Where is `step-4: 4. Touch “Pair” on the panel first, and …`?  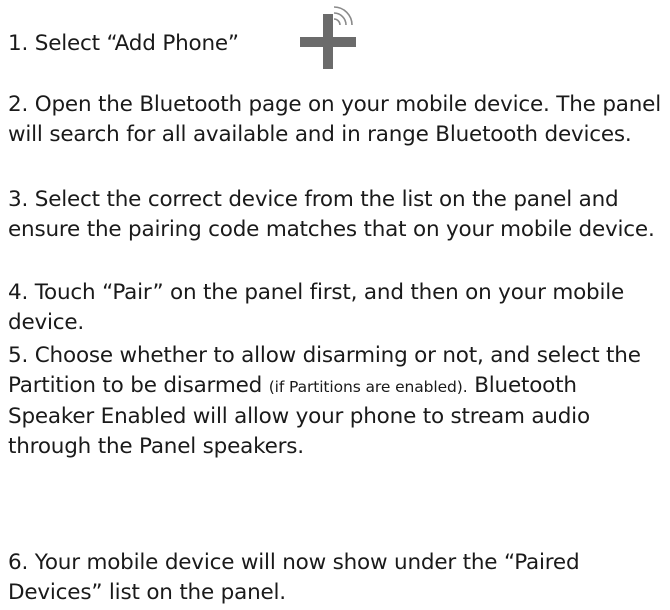 step-4: 4. Touch “Pair” on the panel first, and … is located at coordinates (316, 307).